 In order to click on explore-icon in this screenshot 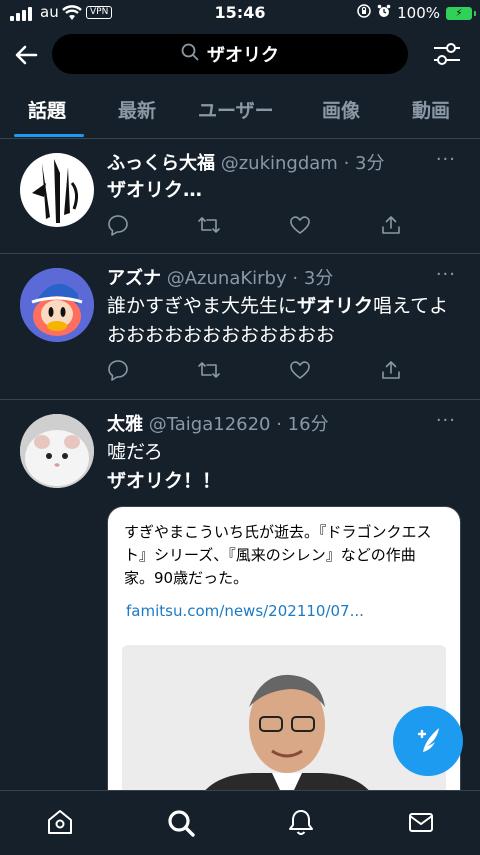, I will do `click(181, 825)`.